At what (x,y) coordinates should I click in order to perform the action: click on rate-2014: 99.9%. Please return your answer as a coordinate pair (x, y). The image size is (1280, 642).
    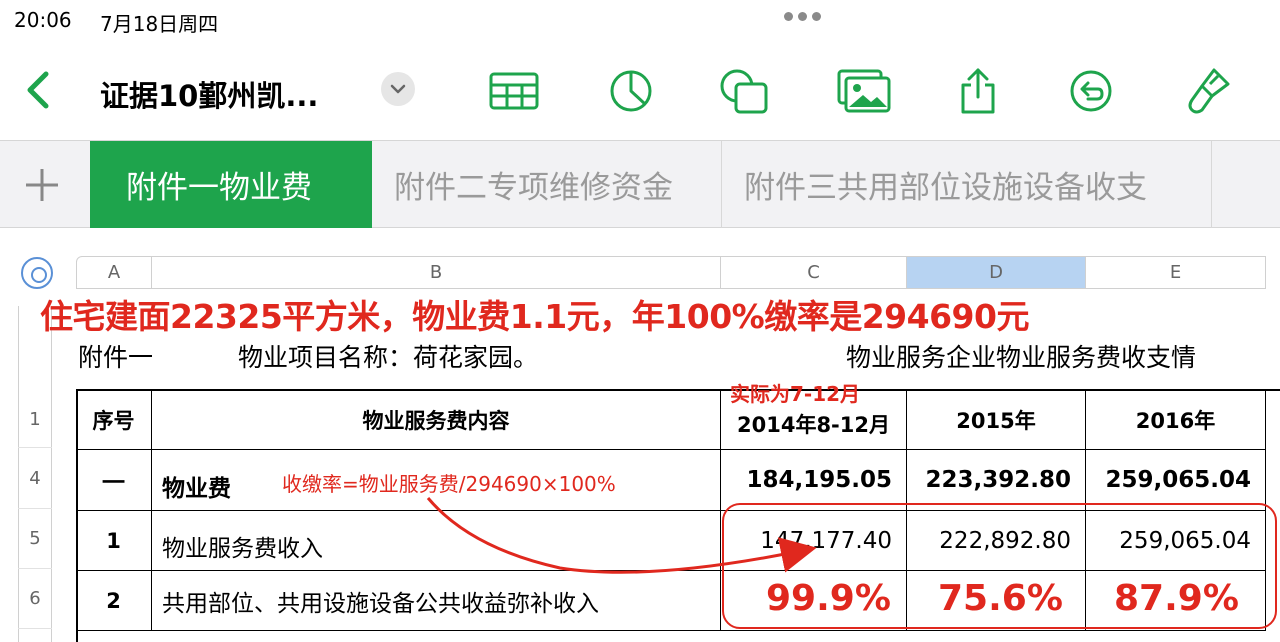
    Looking at the image, I should click on (828, 598).